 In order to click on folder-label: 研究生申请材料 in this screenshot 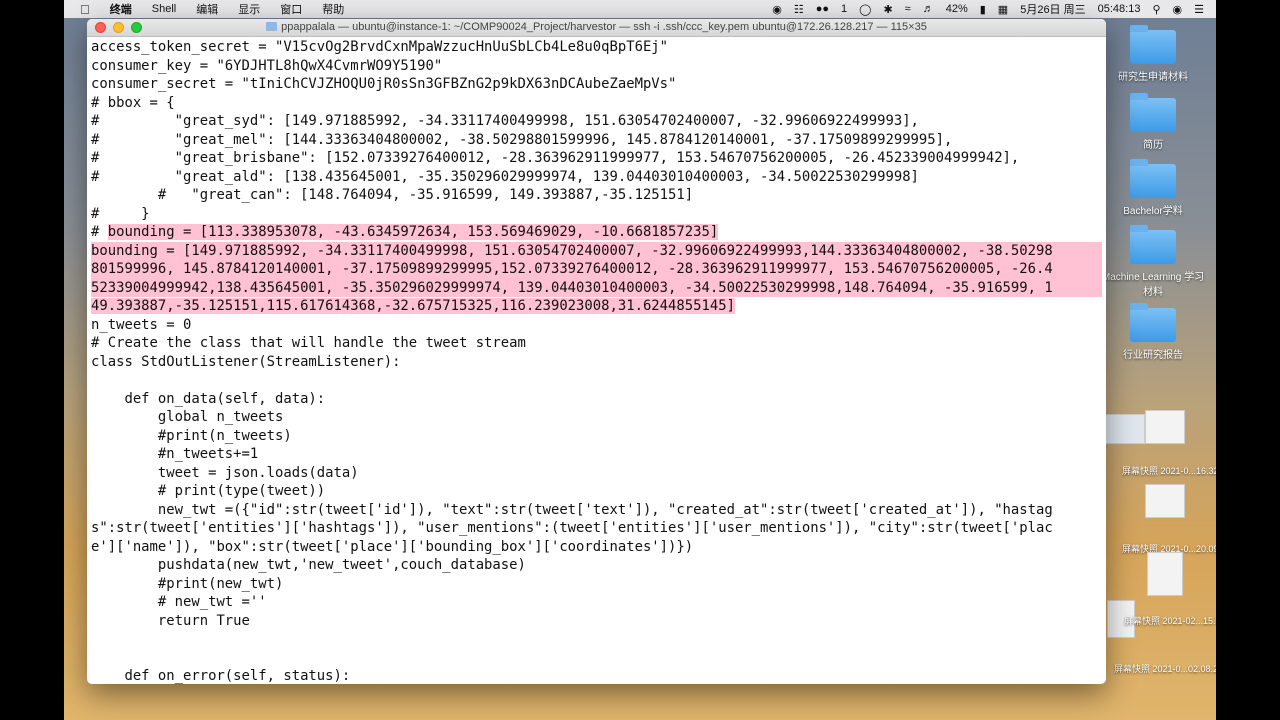, I will do `click(1153, 77)`.